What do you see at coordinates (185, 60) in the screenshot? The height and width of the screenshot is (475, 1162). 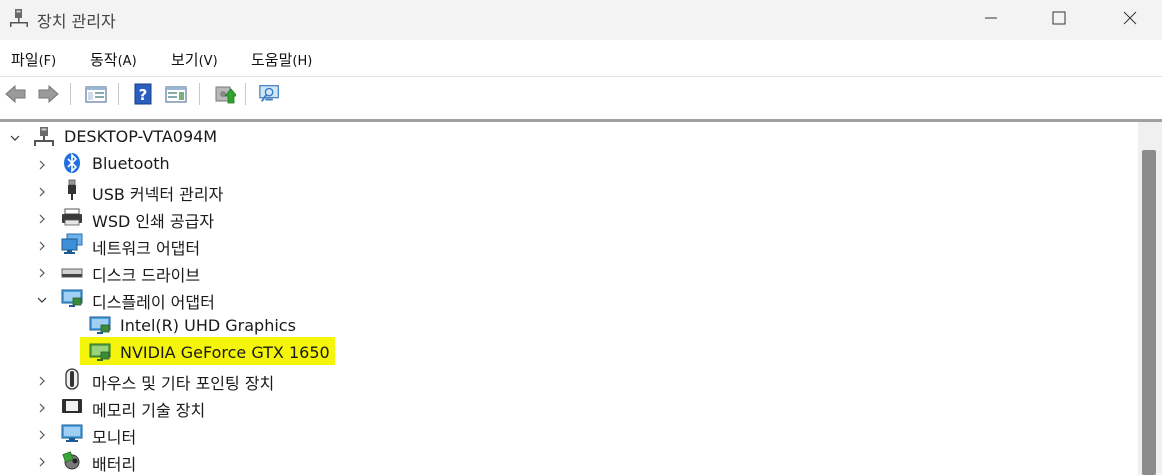 I see `menu-view-label: 보기` at bounding box center [185, 60].